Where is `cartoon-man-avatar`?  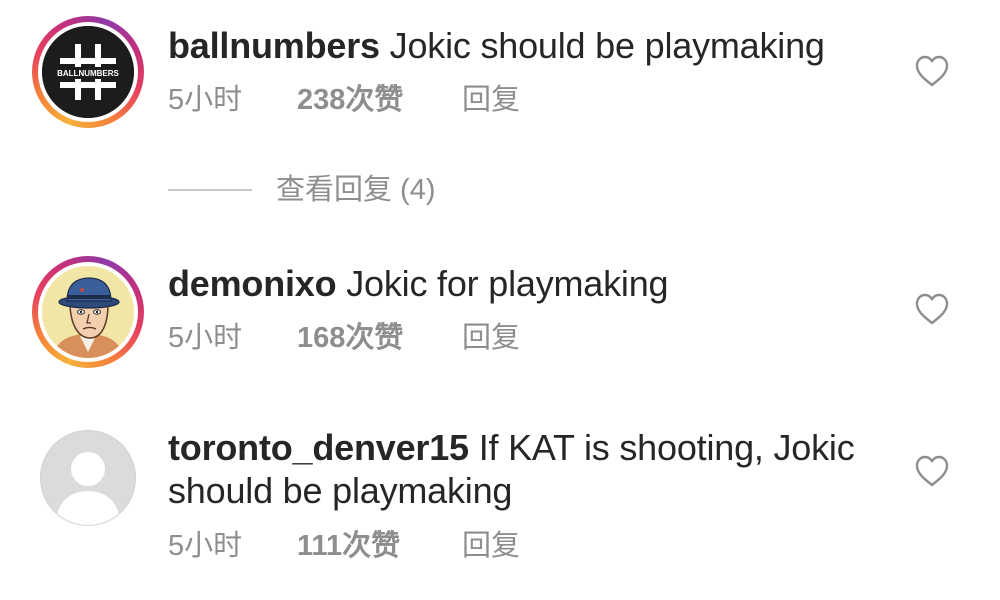
cartoon-man-avatar is located at coordinates (88, 312).